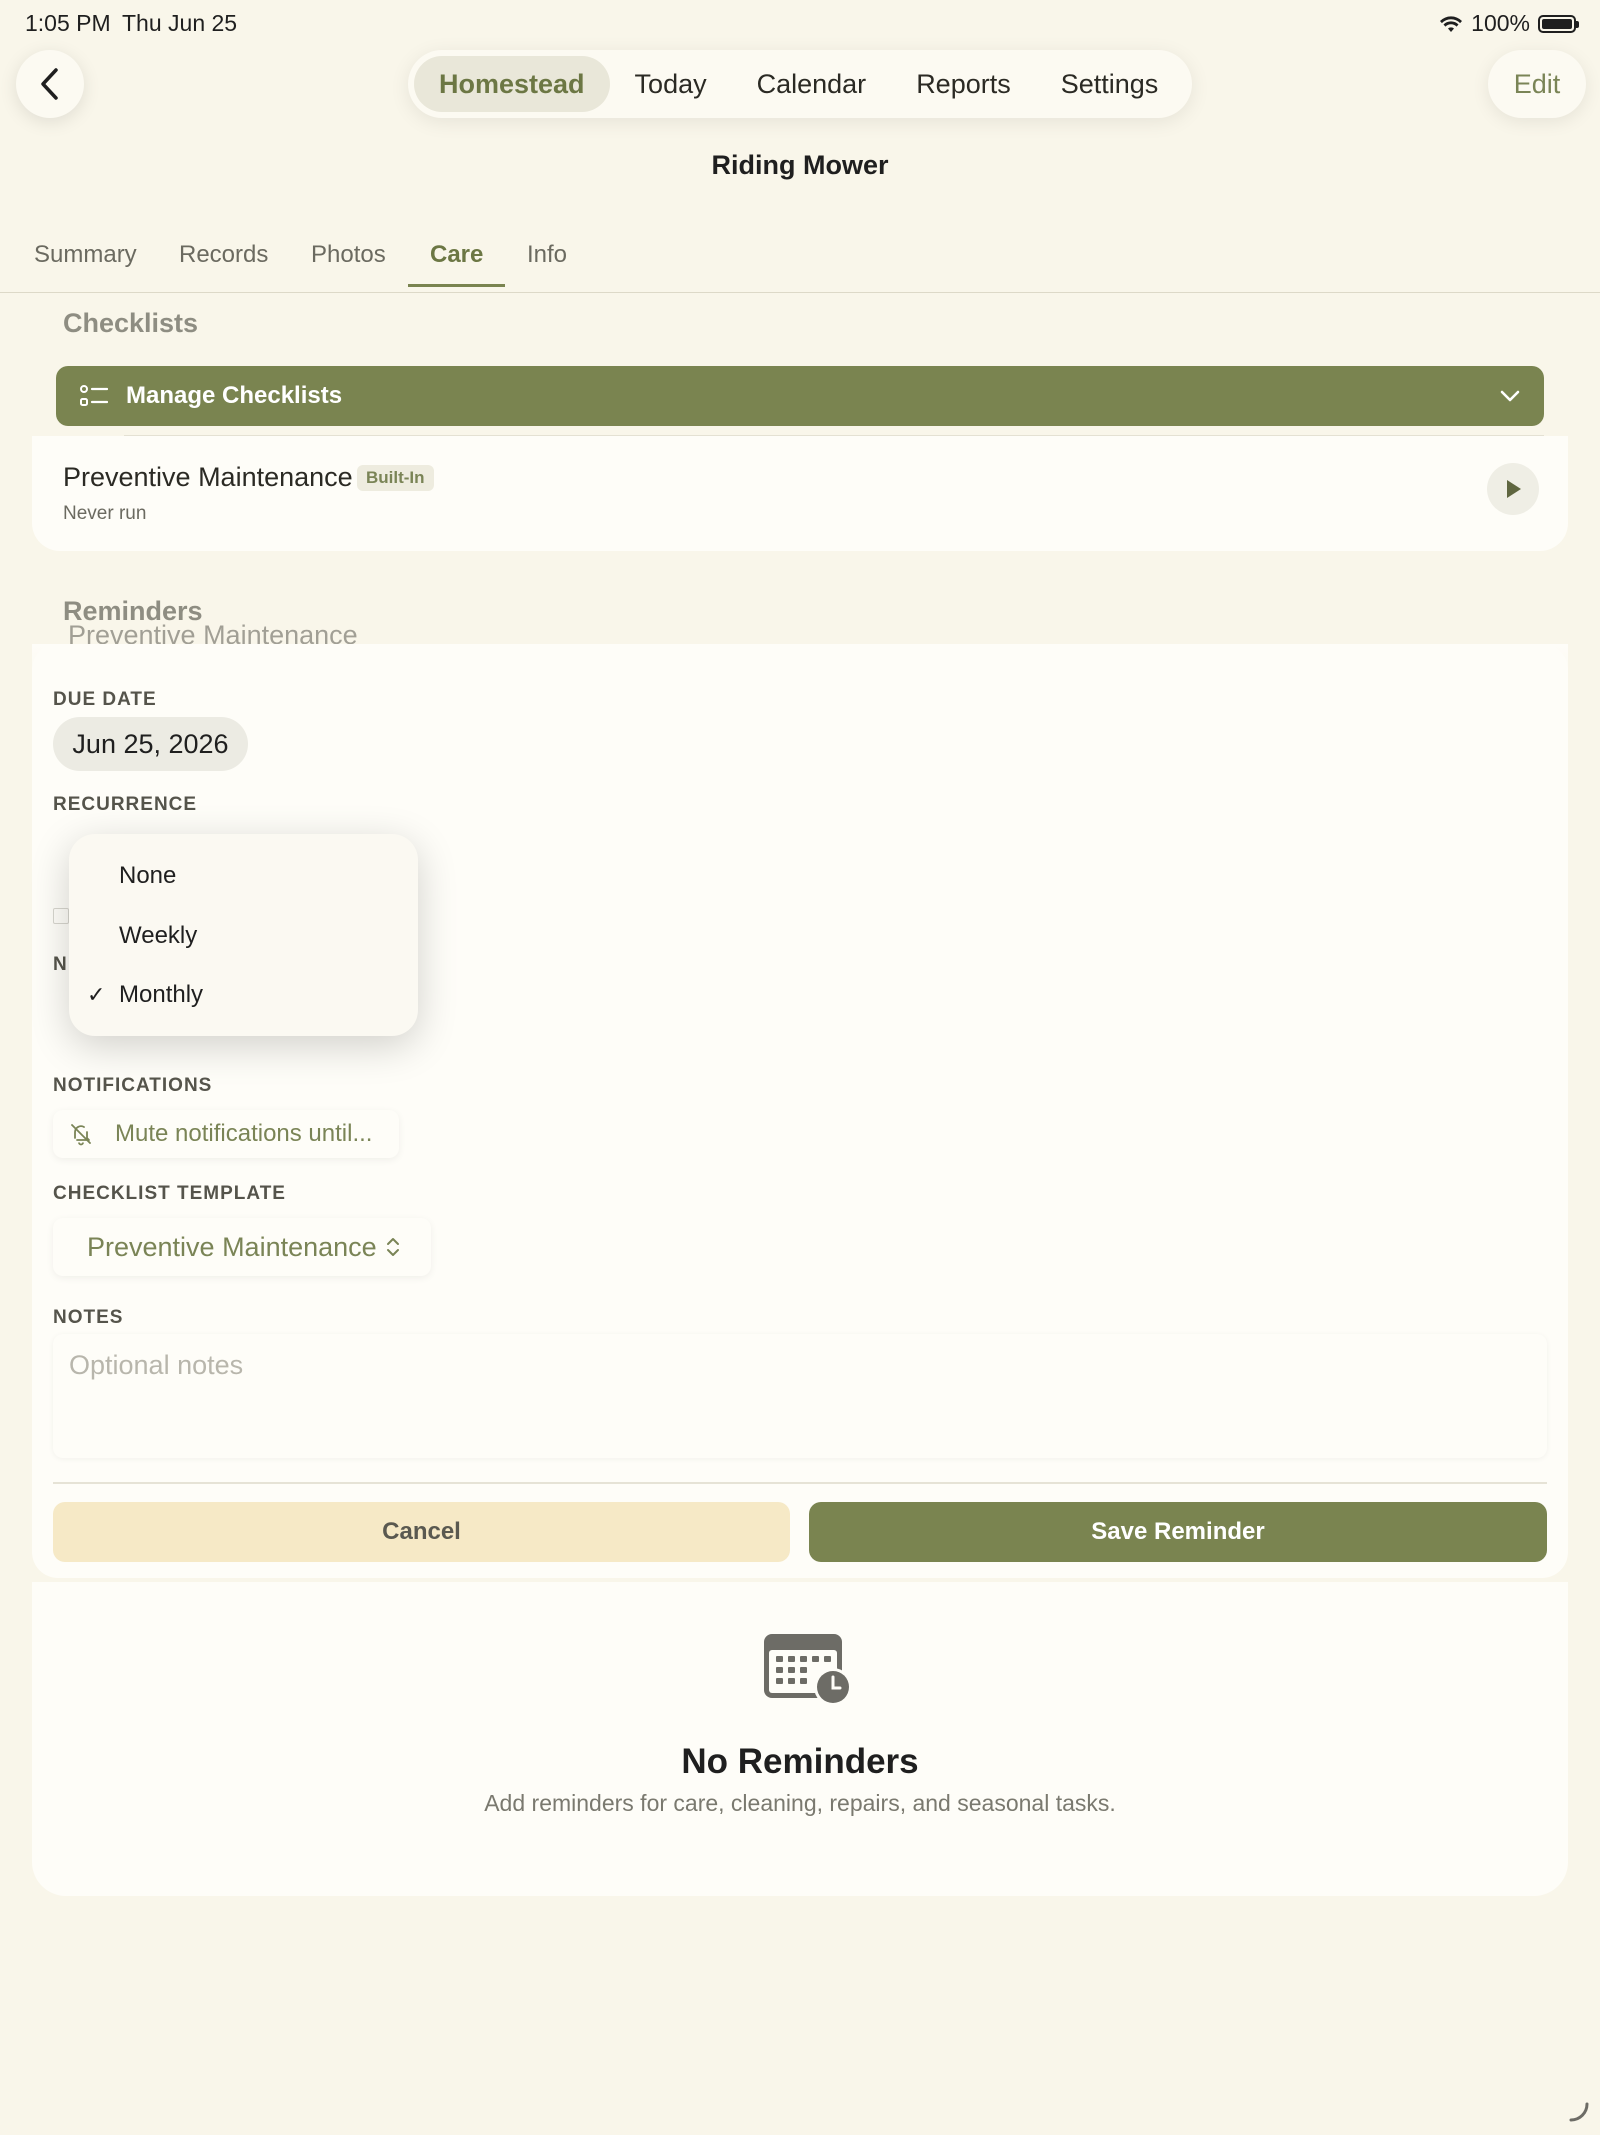 The height and width of the screenshot is (2135, 1600). I want to click on save-reminder-button: Save Reminder, so click(1178, 1532).